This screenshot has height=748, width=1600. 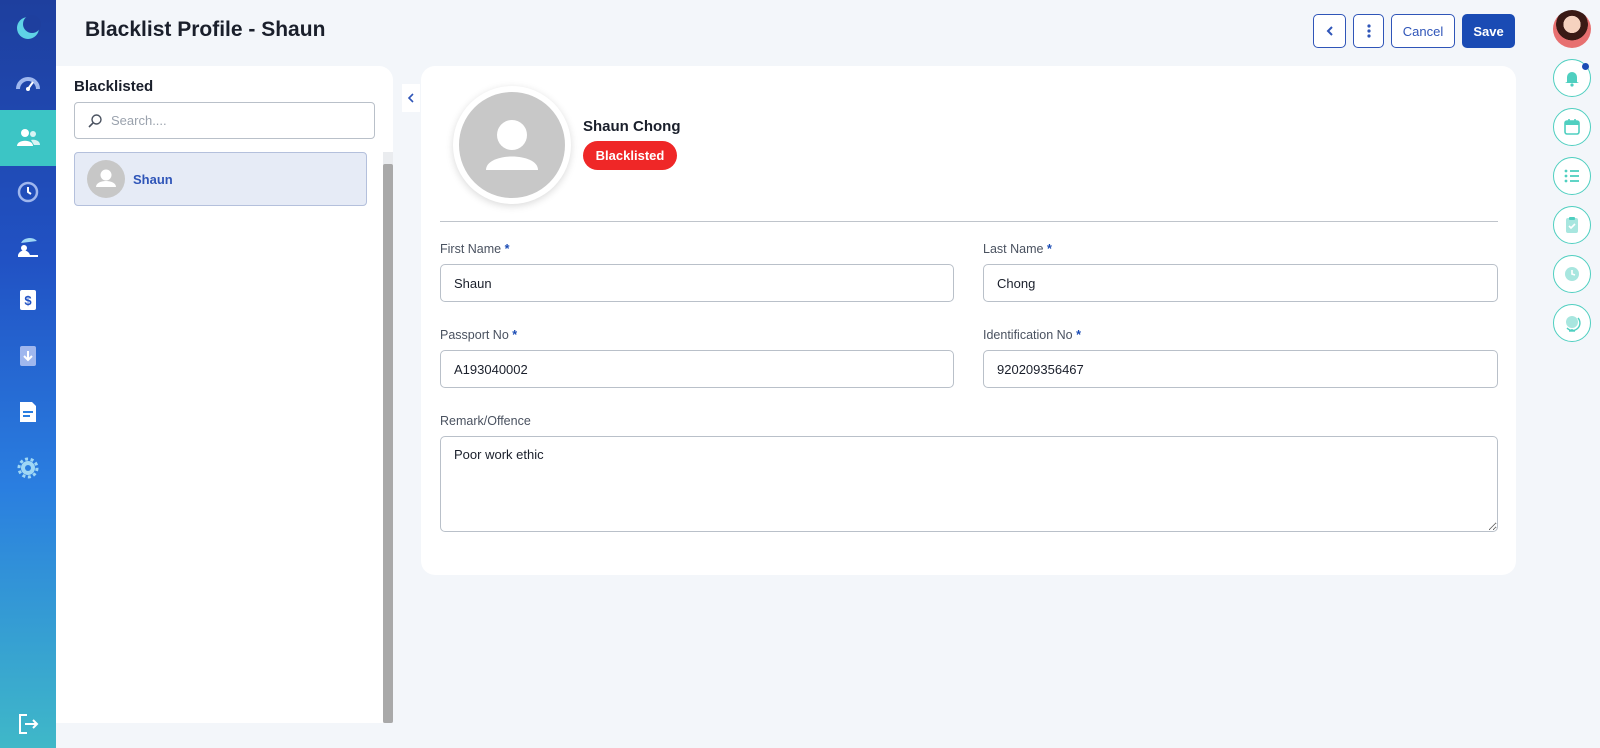 I want to click on back-button, so click(x=1329, y=31).